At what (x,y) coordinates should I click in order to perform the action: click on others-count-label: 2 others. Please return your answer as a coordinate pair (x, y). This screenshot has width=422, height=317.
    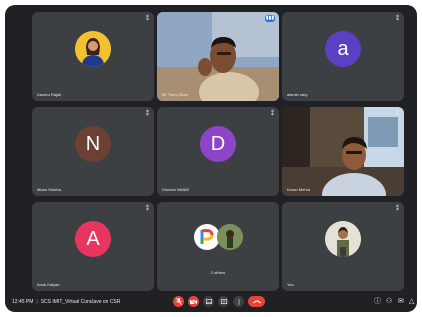
    Looking at the image, I should click on (218, 272).